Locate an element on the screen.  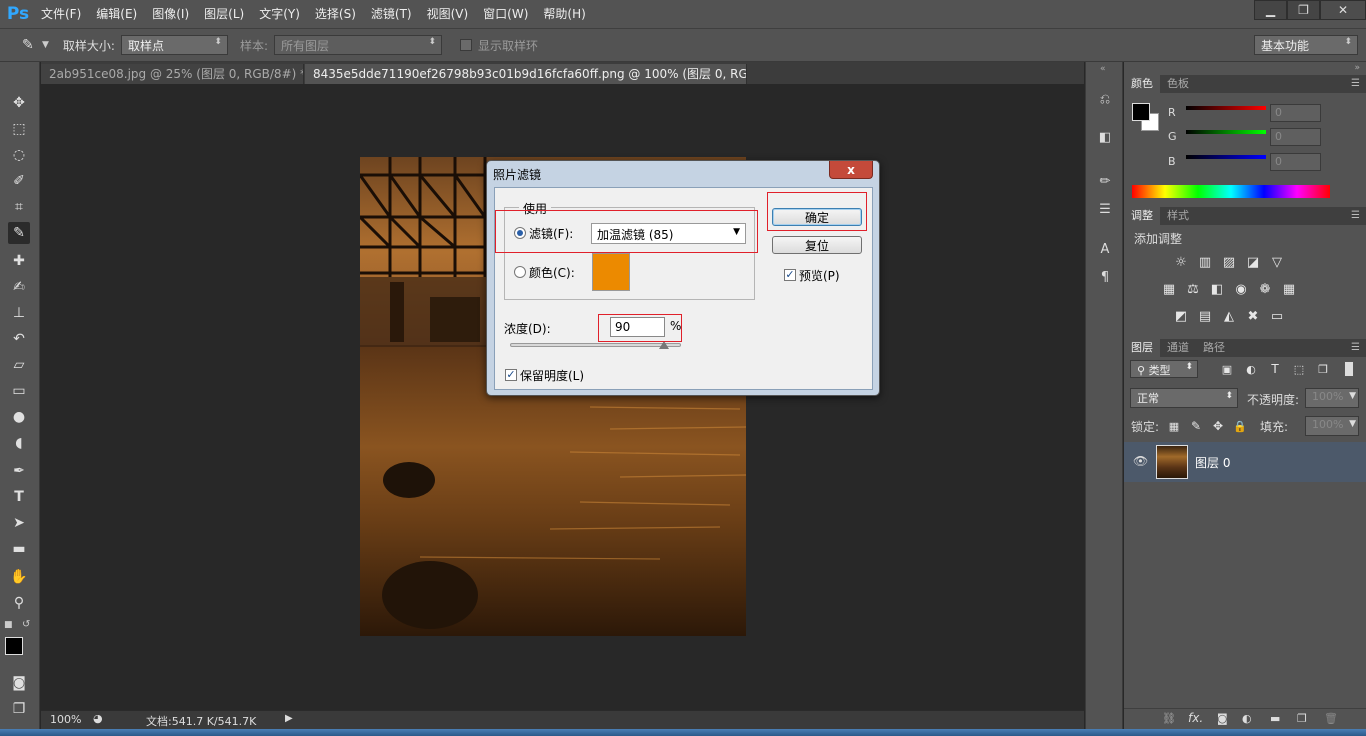
sample-size-select: 取样点 ⬍ is located at coordinates (174, 45).